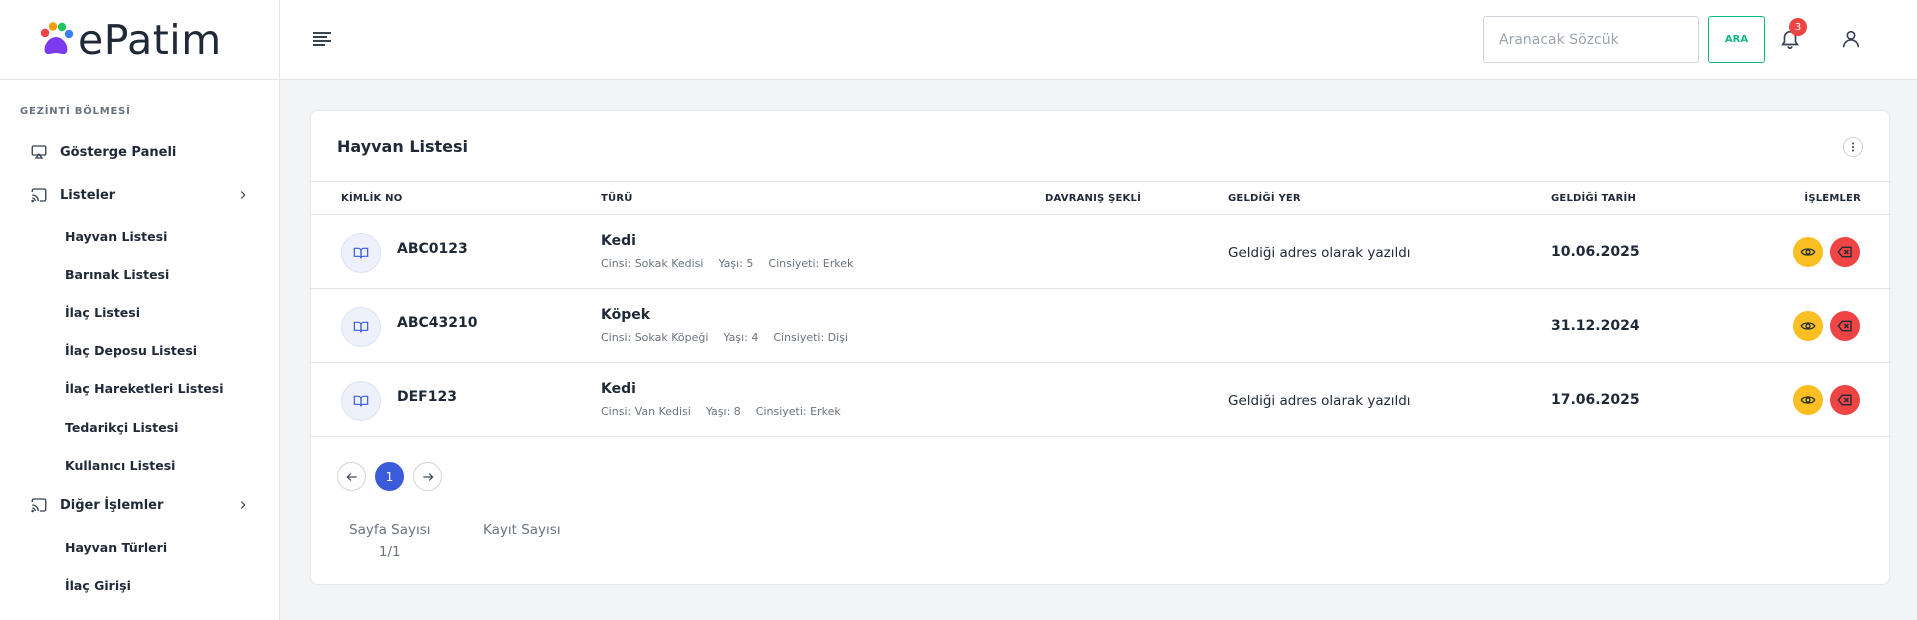  I want to click on record-count-label: Kayıt Sayısı, so click(522, 530).